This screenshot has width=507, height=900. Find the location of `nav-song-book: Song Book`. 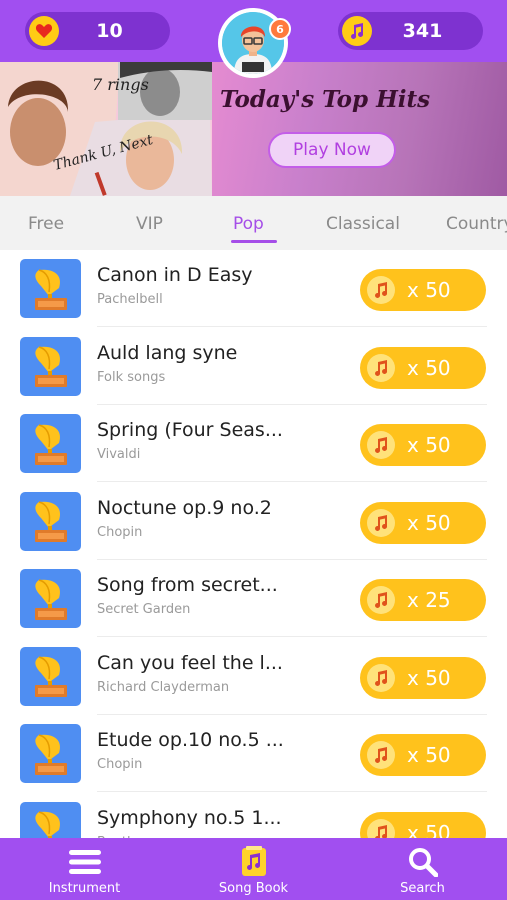

nav-song-book: Song Book is located at coordinates (253, 869).